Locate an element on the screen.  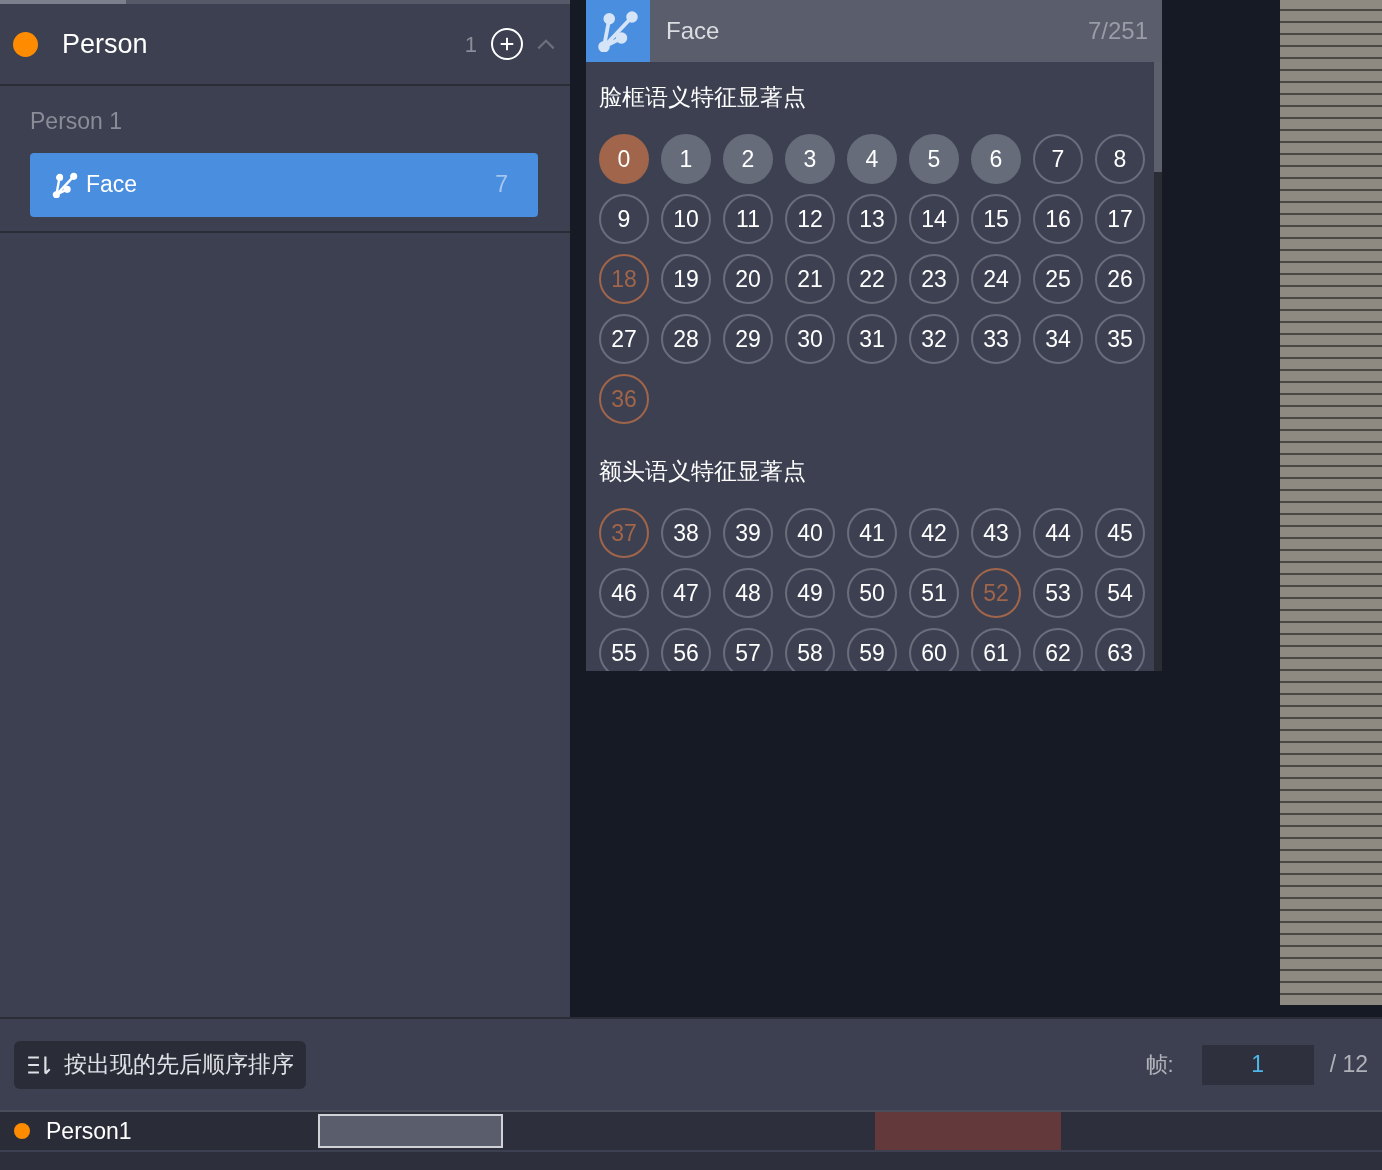
point-button: 23 is located at coordinates (934, 279).